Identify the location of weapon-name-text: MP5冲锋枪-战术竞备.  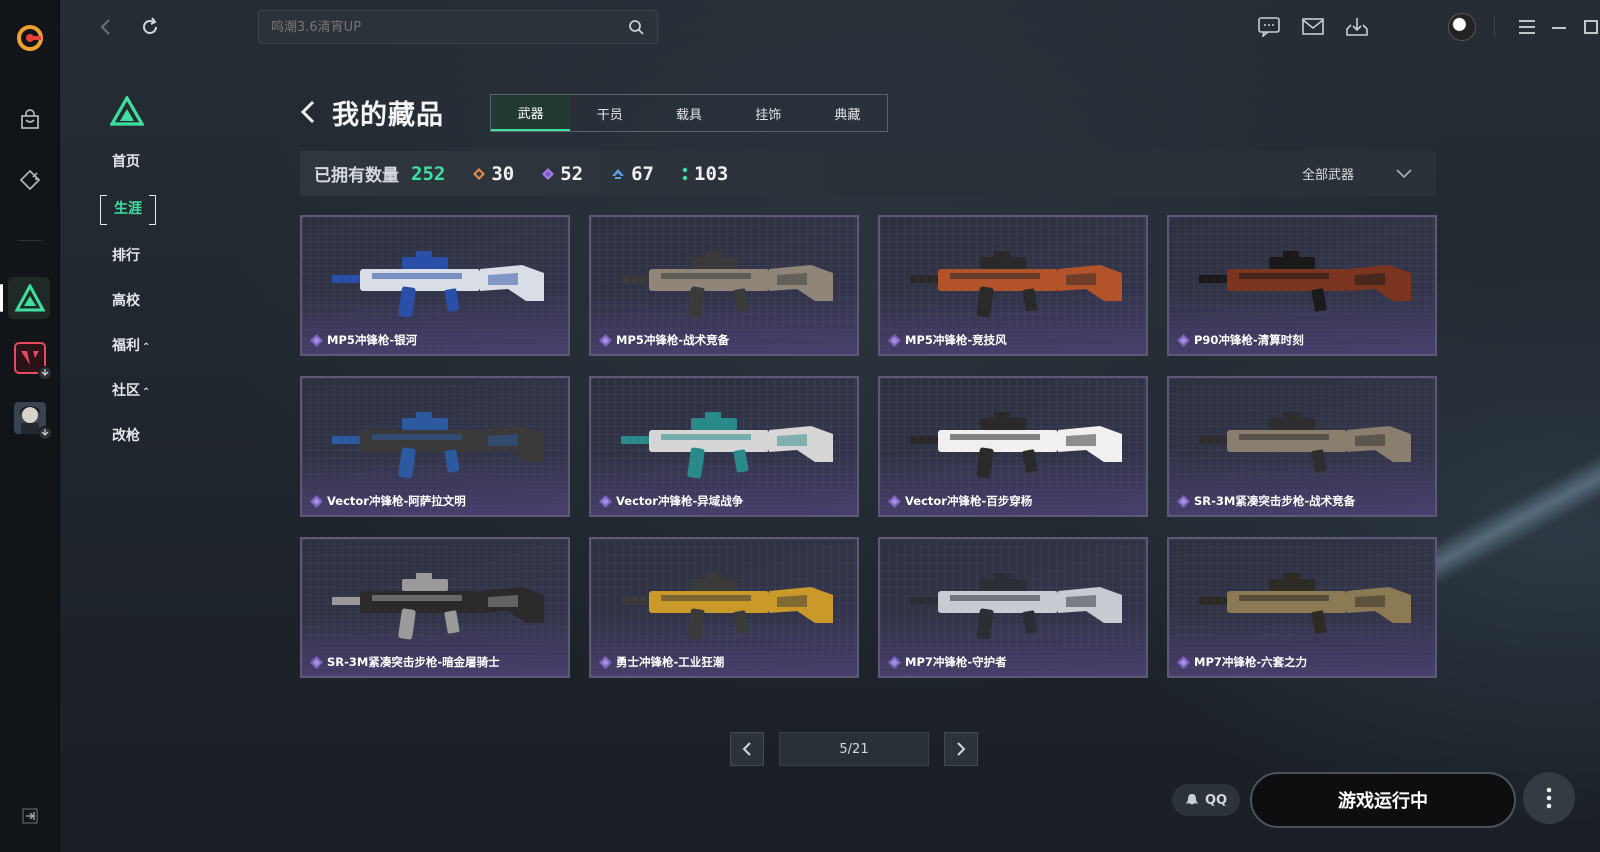
(673, 340).